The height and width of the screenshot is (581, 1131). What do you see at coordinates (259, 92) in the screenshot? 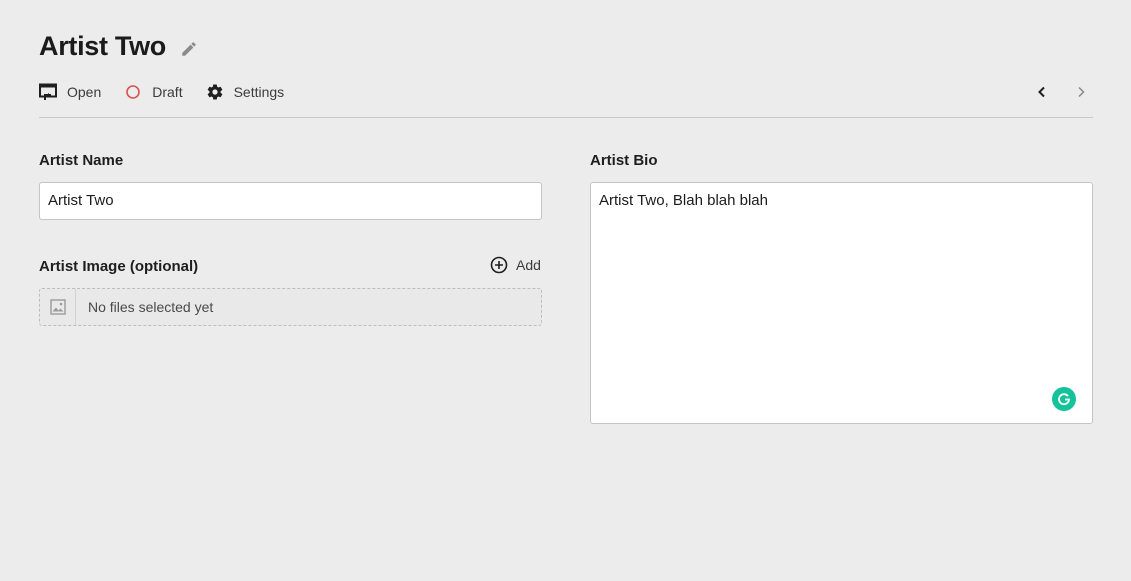
I see `settings-label: Settings` at bounding box center [259, 92].